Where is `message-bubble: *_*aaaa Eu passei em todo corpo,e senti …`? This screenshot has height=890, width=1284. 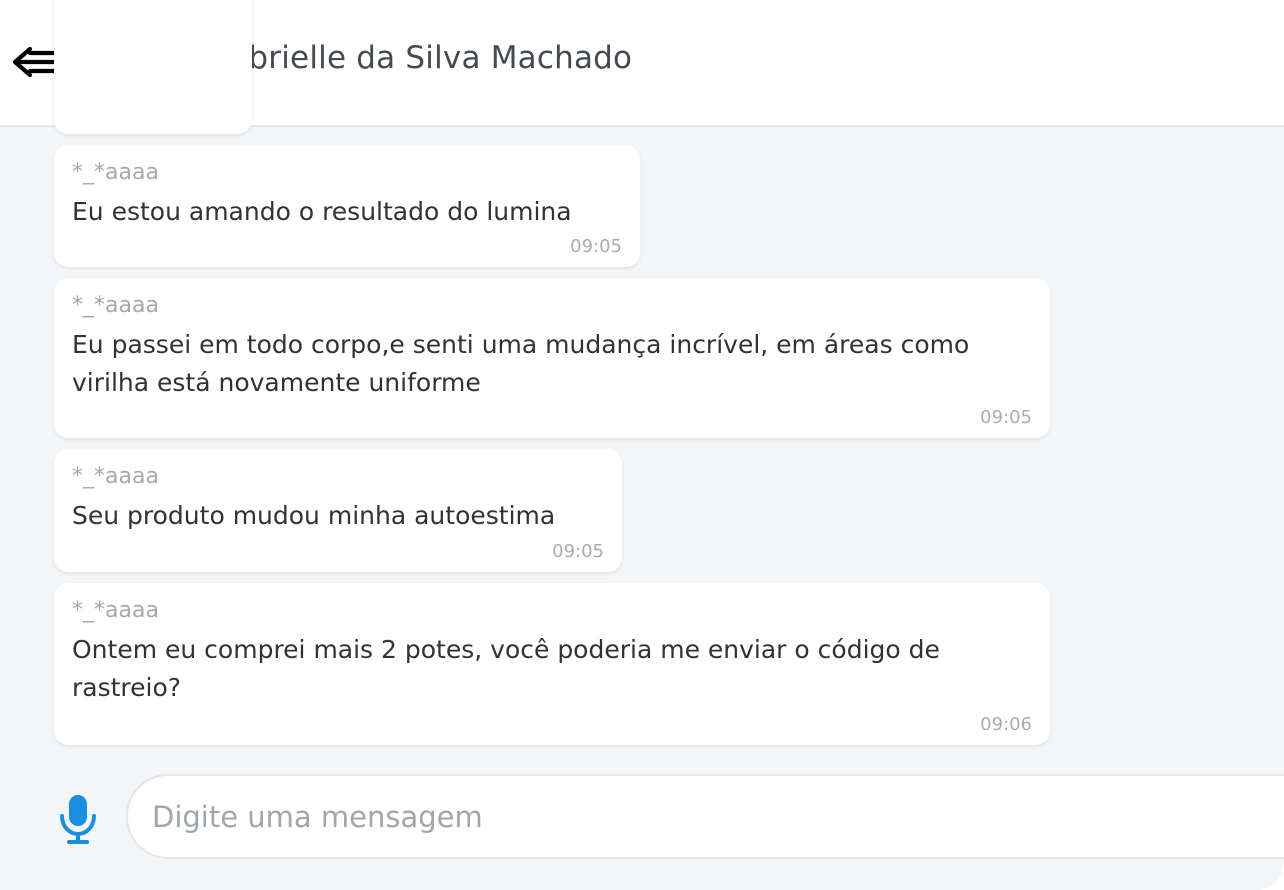 message-bubble: *_*aaaa Eu passei em todo corpo,e senti … is located at coordinates (552, 358).